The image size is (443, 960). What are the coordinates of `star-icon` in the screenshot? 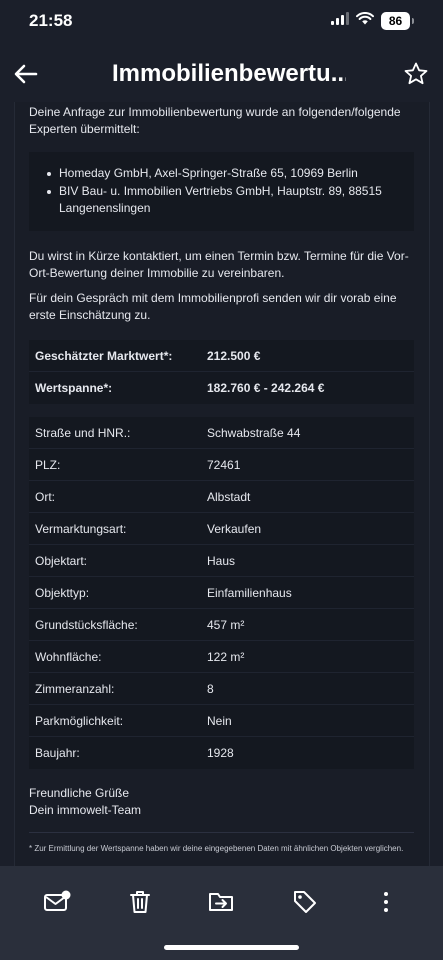 It's located at (416, 73).